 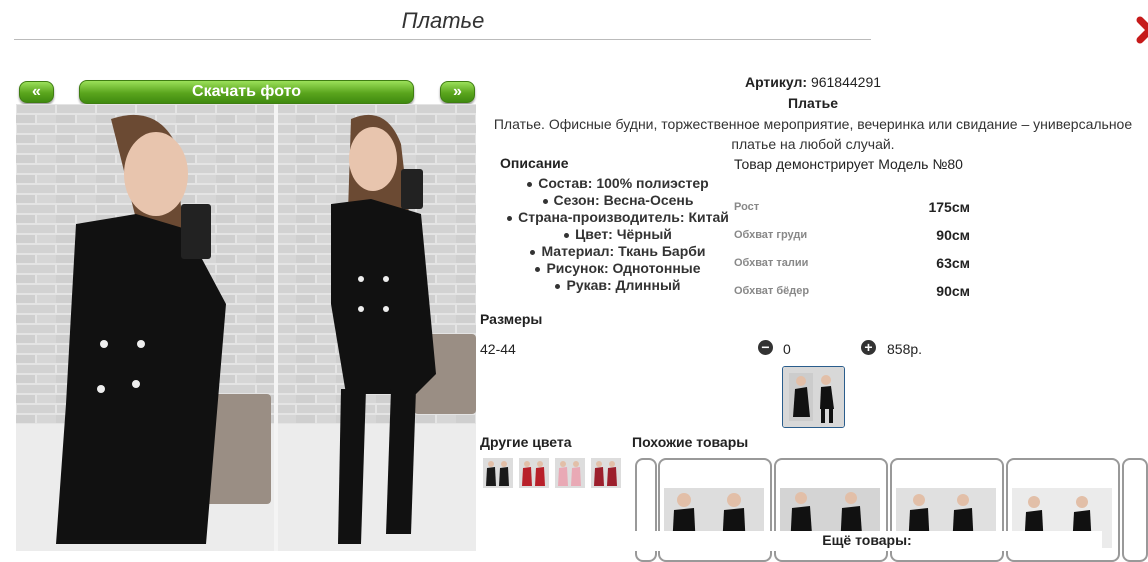 What do you see at coordinates (813, 397) in the screenshot?
I see `product-thumbnail` at bounding box center [813, 397].